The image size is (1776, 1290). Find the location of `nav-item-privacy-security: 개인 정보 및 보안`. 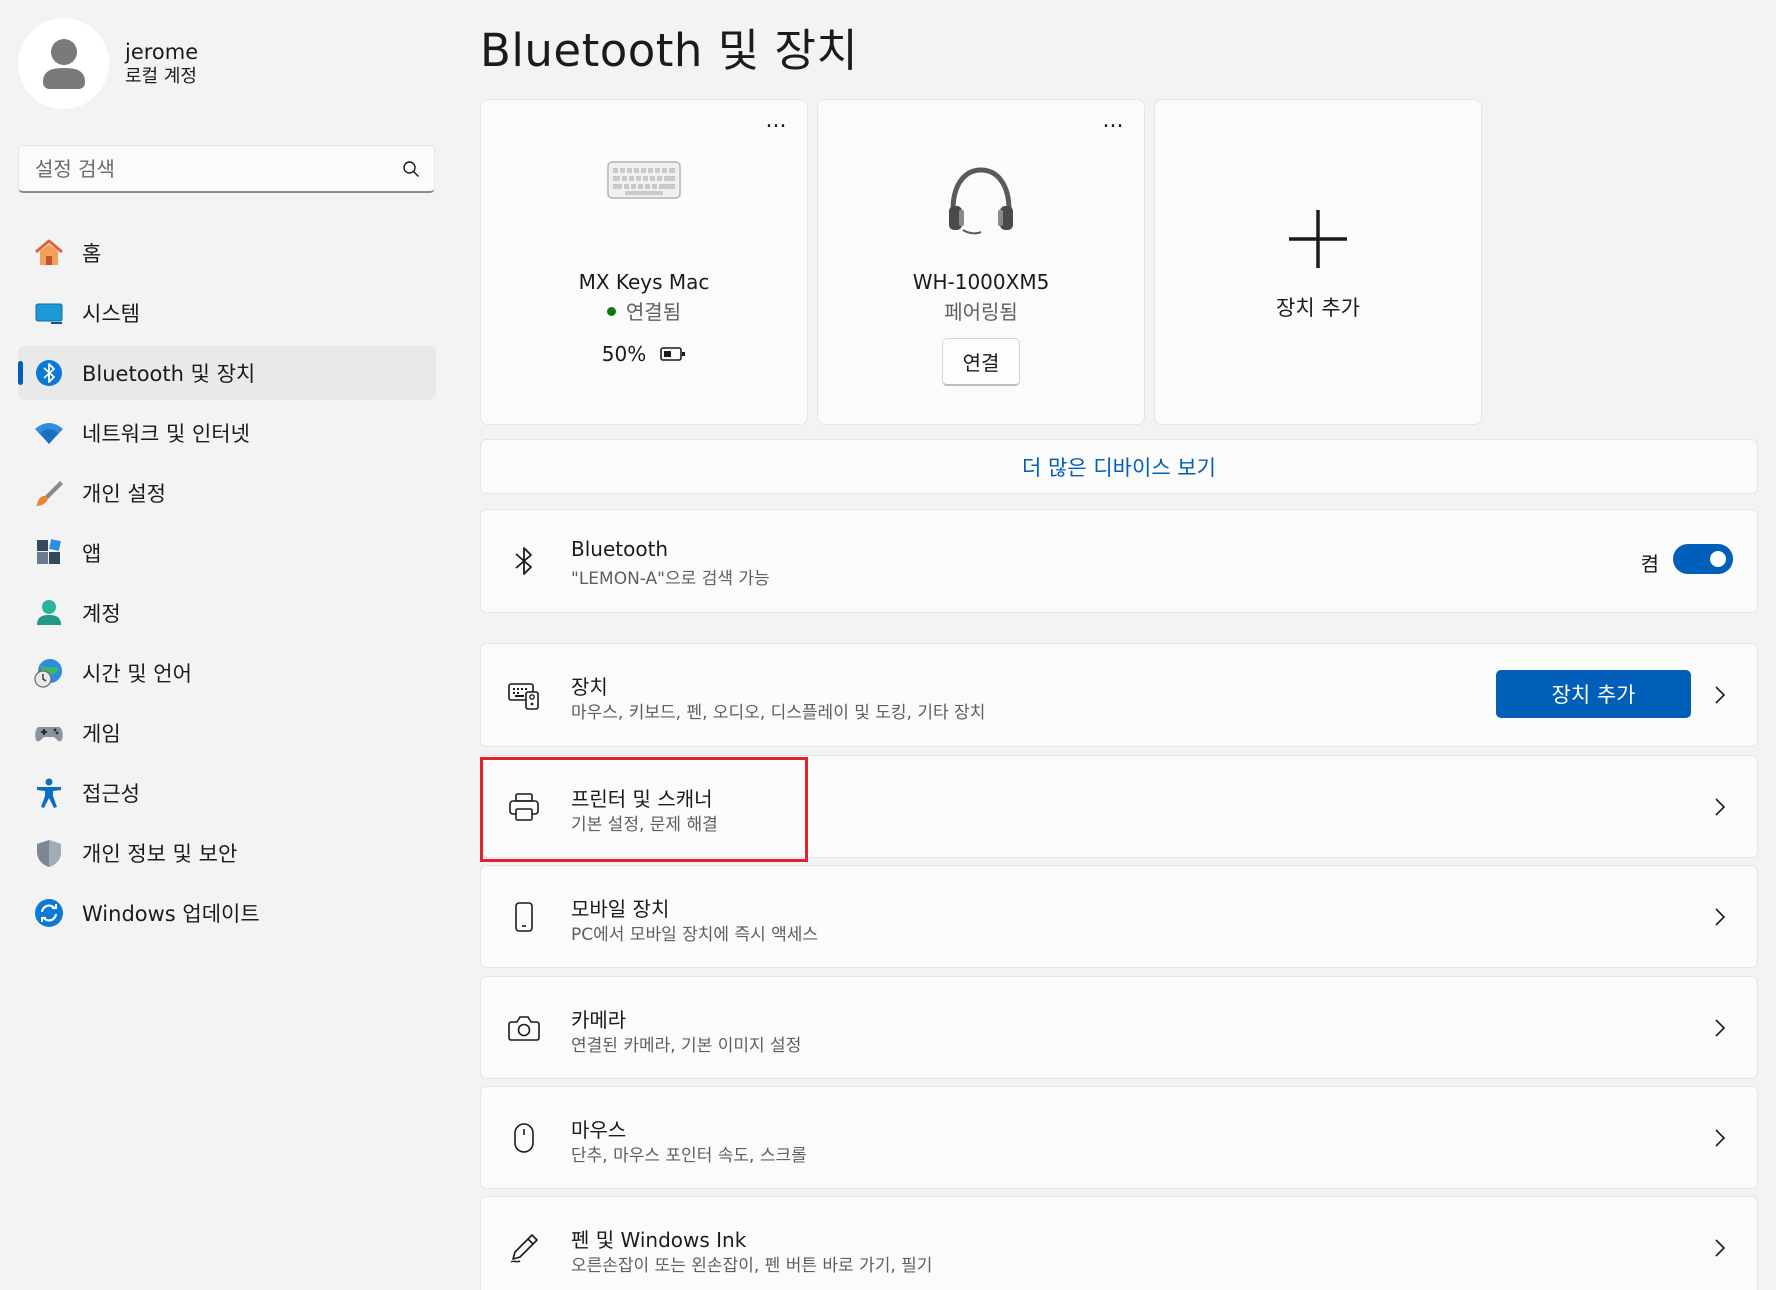

nav-item-privacy-security: 개인 정보 및 보안 is located at coordinates (227, 853).